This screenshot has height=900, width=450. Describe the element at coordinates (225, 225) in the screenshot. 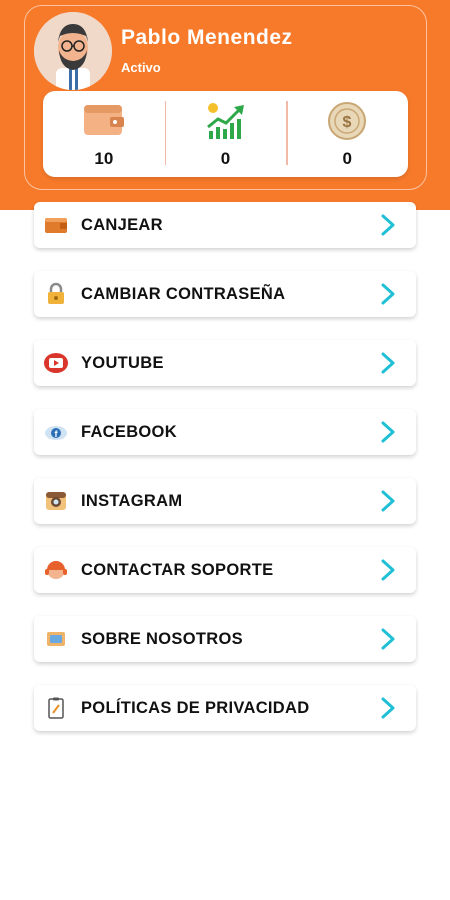

I see `menu-item-canjear: CANJEAR` at that location.